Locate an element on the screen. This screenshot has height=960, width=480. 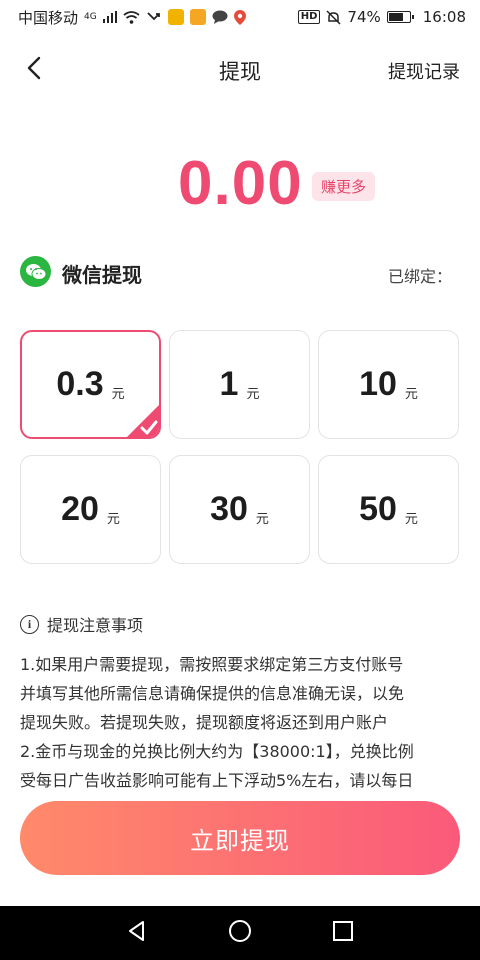
wifi-icon is located at coordinates (131, 17).